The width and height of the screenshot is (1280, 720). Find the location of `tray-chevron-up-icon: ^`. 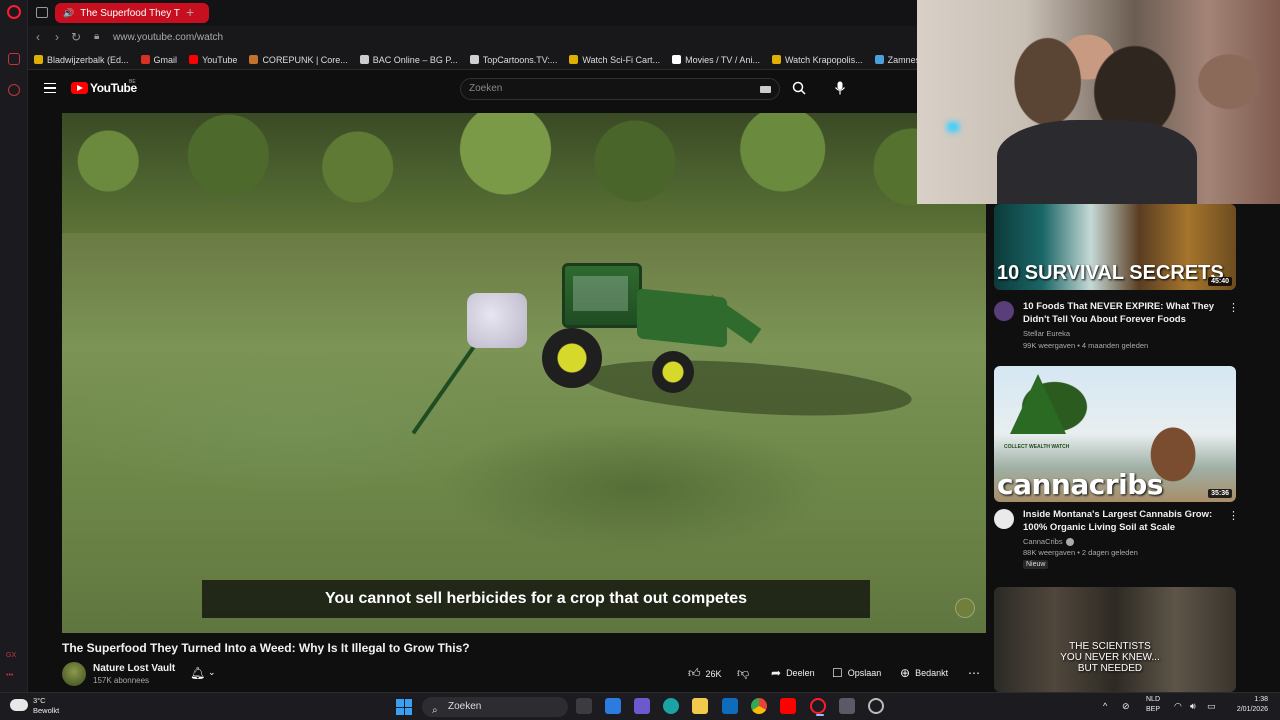

tray-chevron-up-icon: ^ is located at coordinates (1105, 706).